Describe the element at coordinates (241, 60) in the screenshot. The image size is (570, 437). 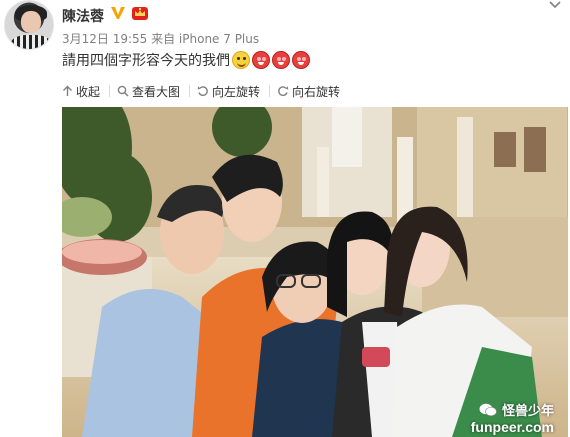
I see `smile-emoji-icon` at that location.